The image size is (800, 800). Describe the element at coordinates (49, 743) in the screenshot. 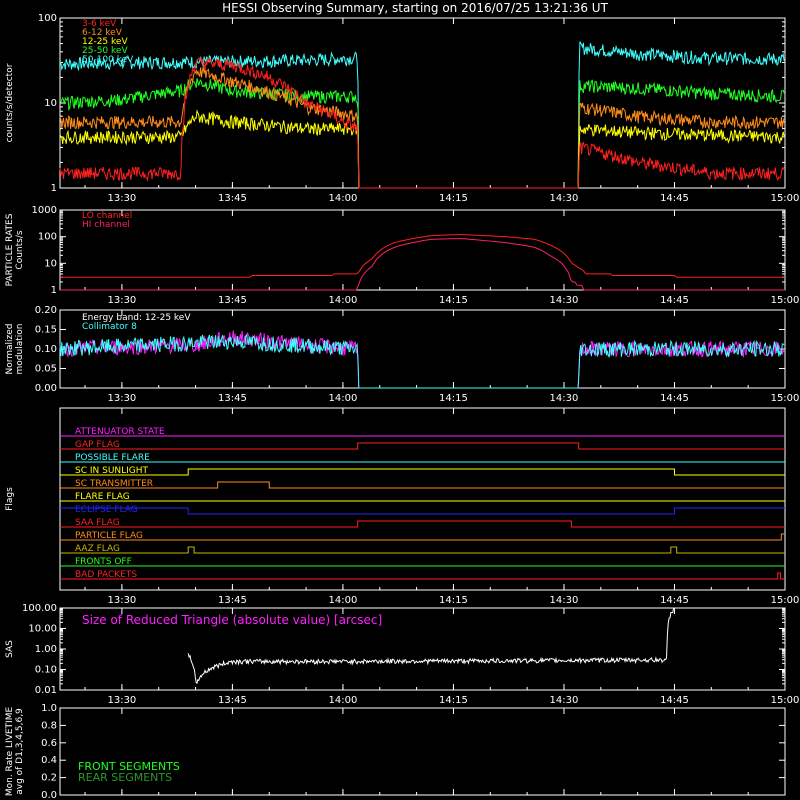

I see `y-tick-label: 0.6` at that location.